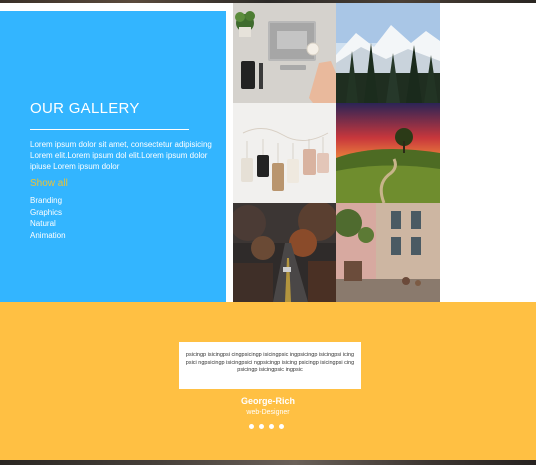 The width and height of the screenshot is (536, 465). I want to click on autumn-road-photo, so click(284, 252).